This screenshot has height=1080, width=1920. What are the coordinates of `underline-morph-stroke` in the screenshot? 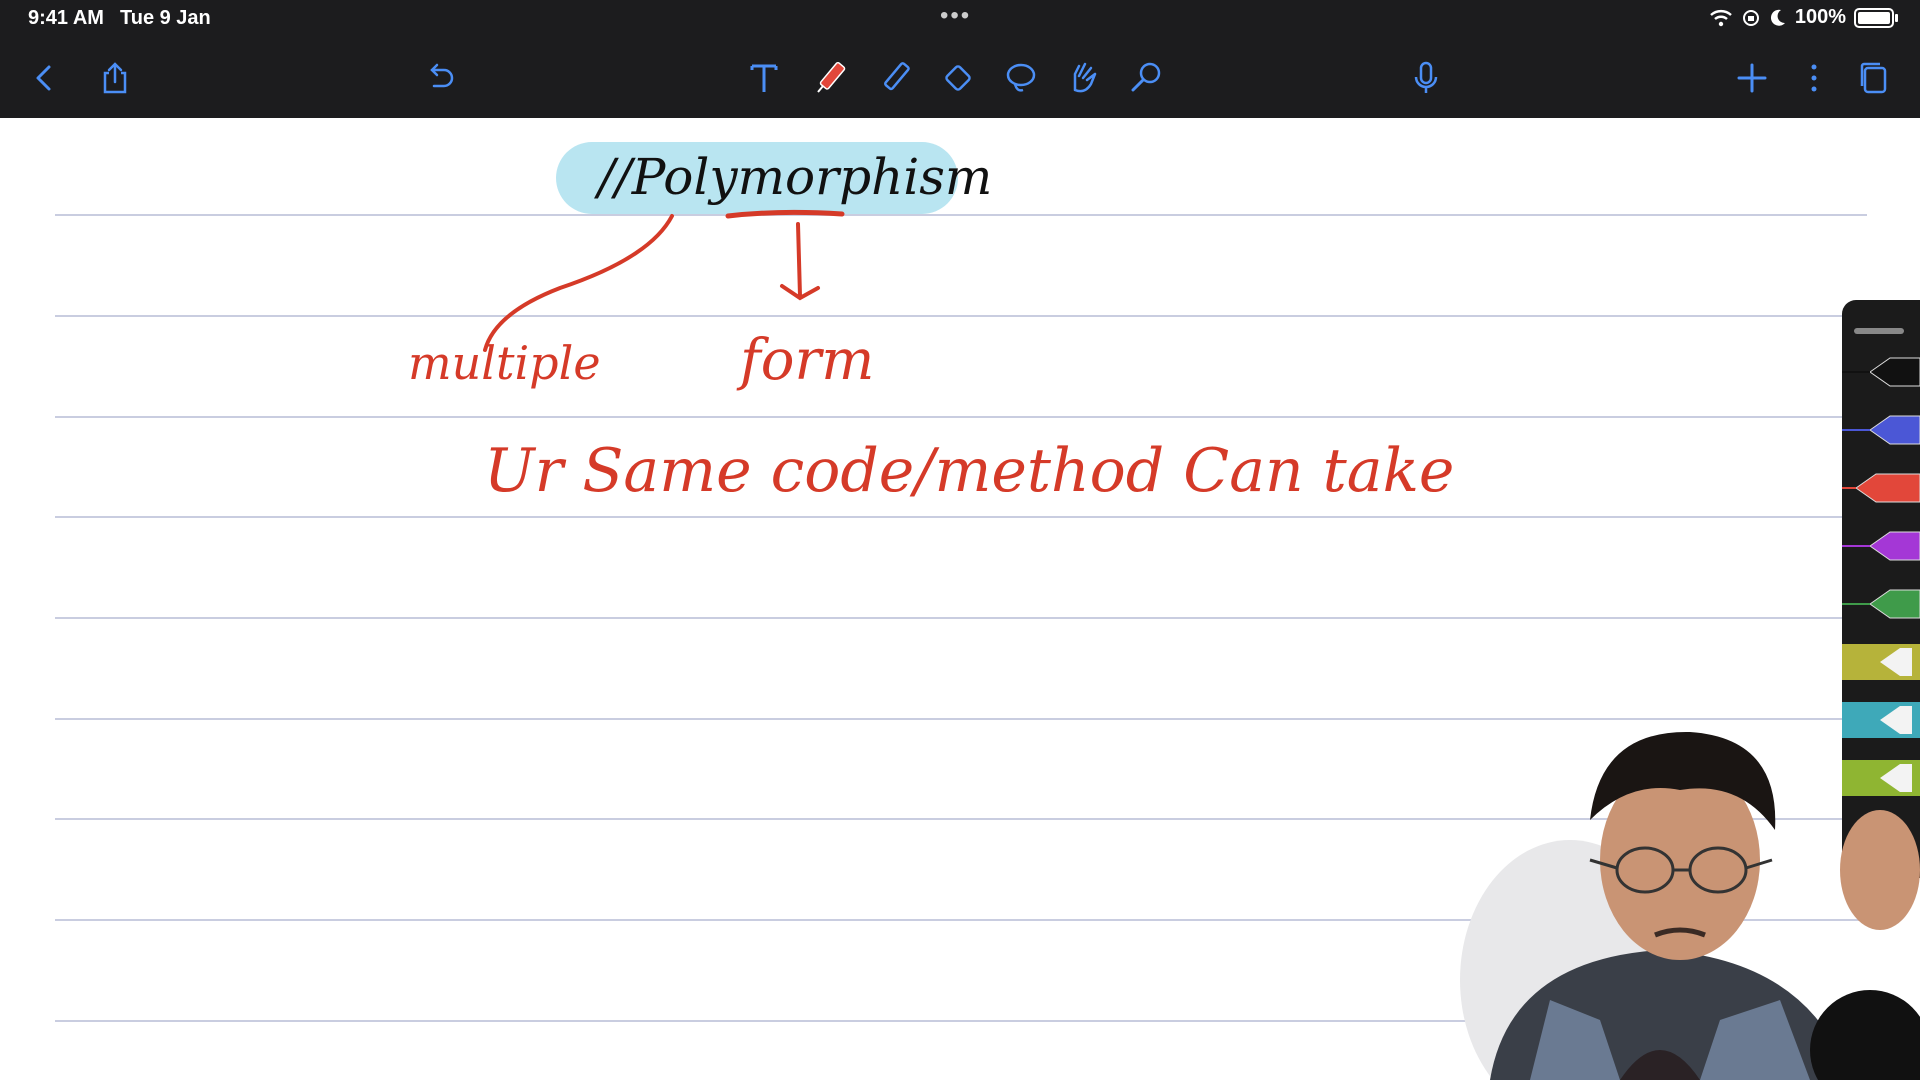 It's located at (785, 214).